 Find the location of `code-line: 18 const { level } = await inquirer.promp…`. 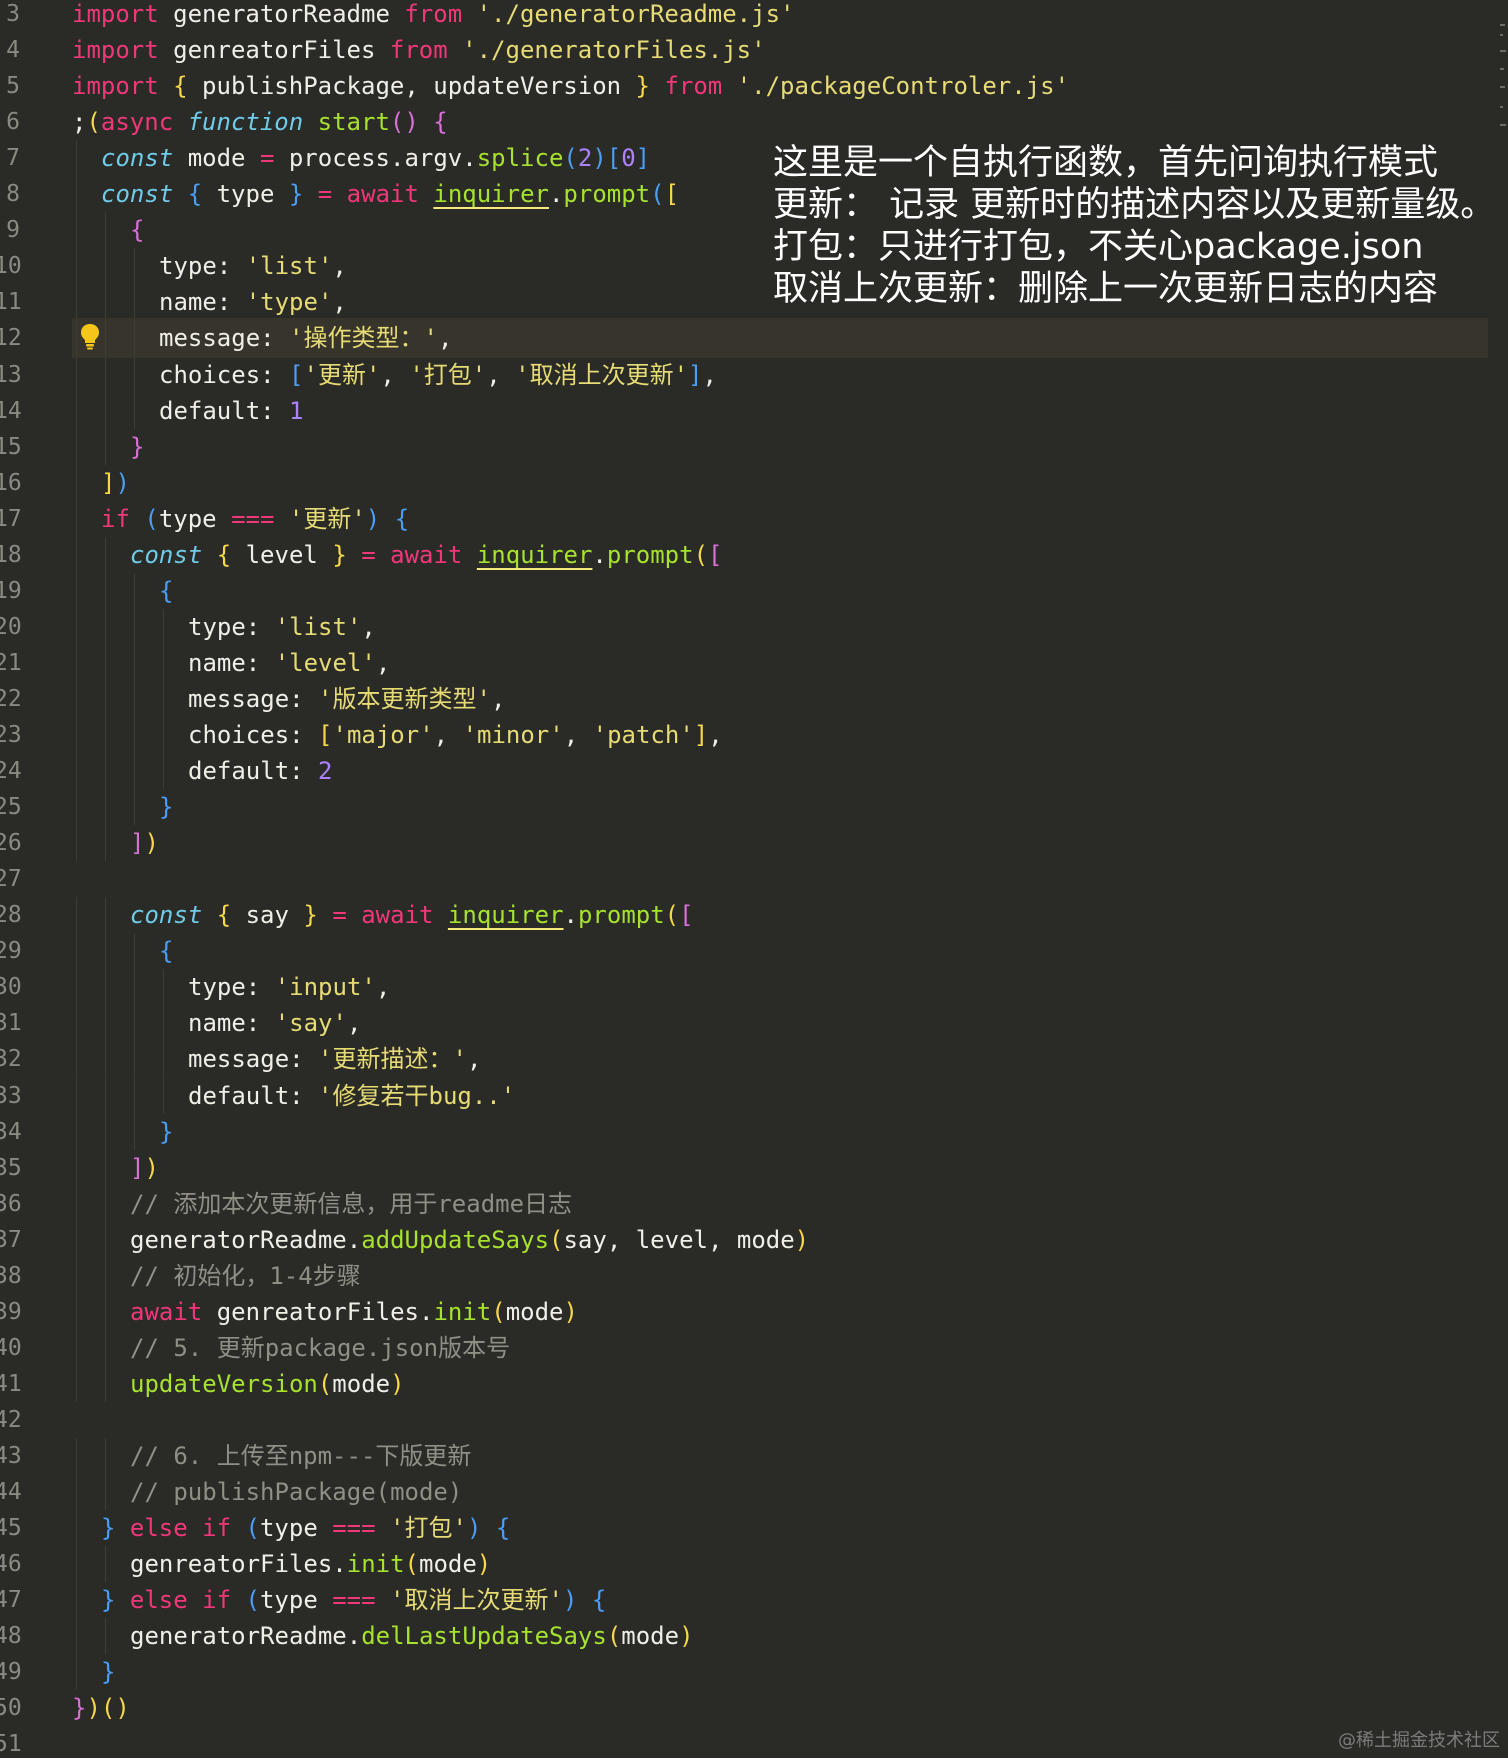

code-line: 18 const { level } = await inquirer.promp… is located at coordinates (754, 555).